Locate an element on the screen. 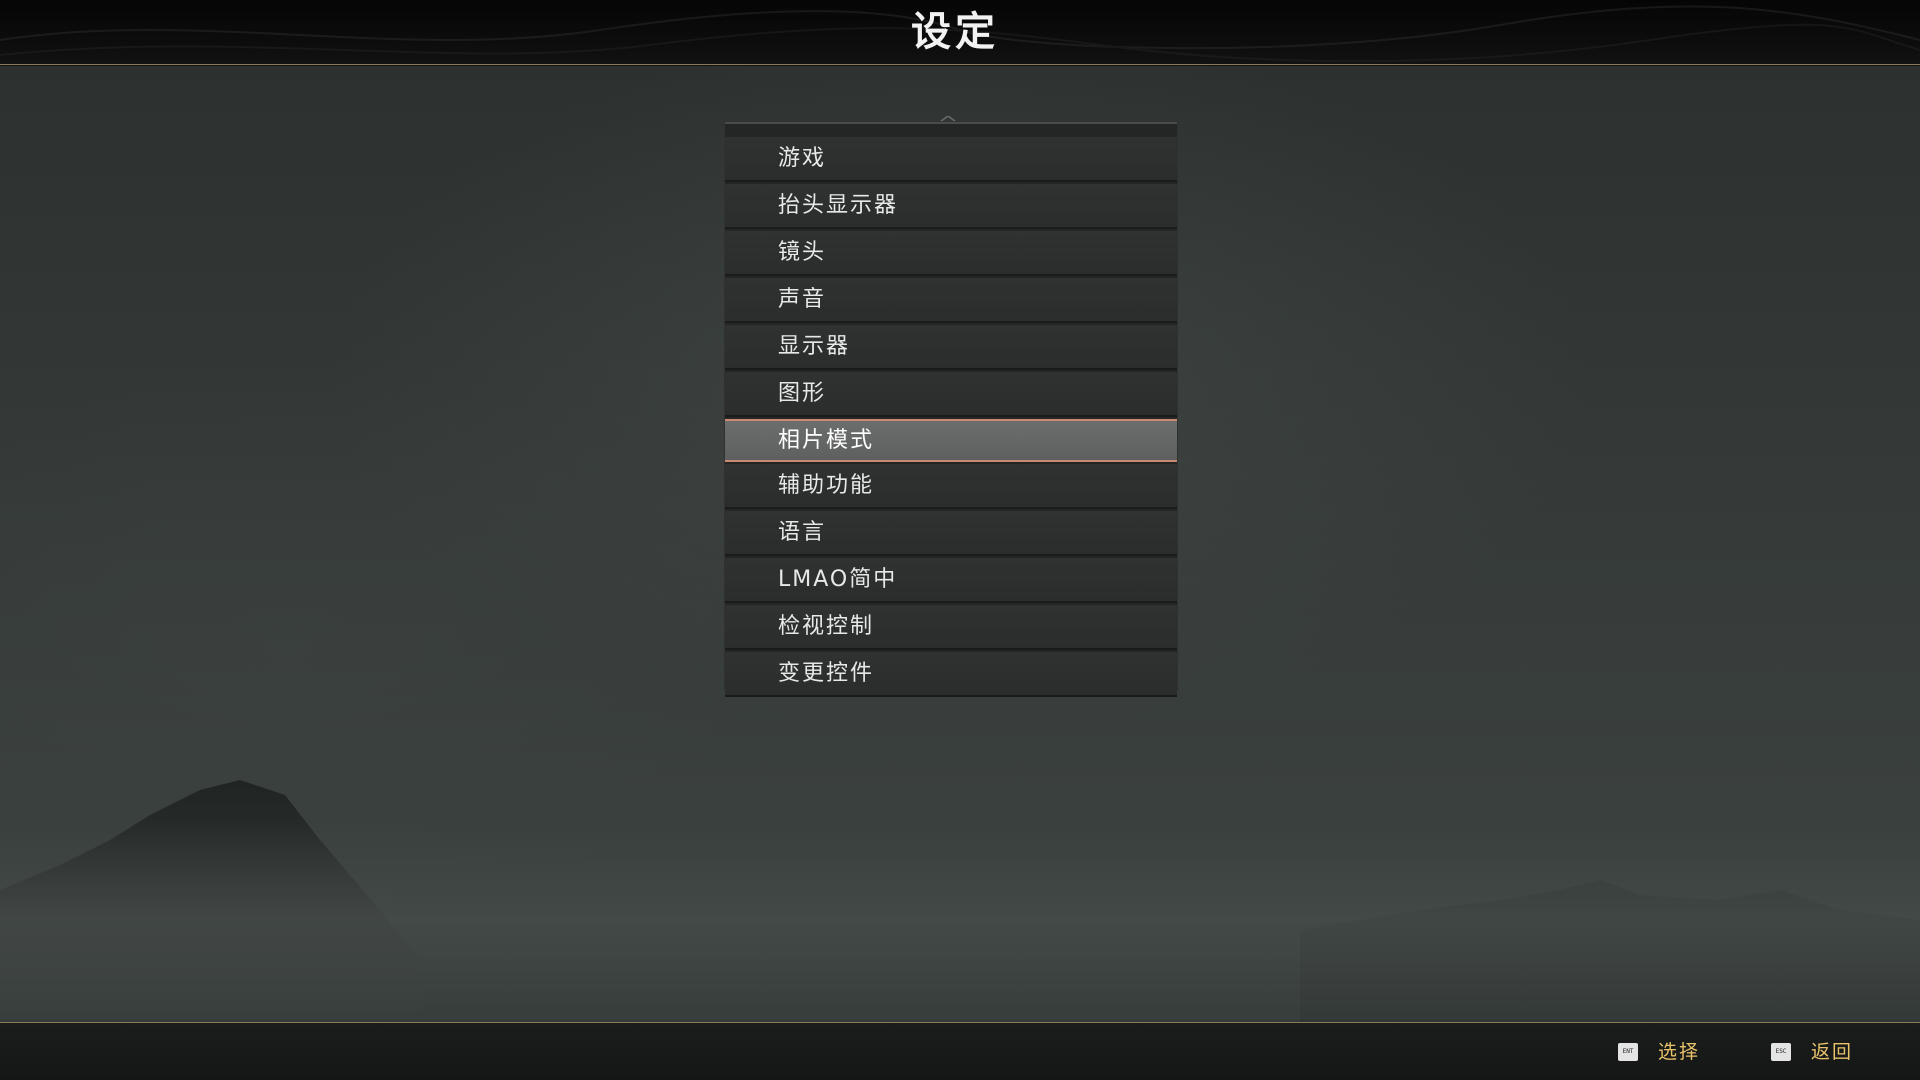 This screenshot has height=1080, width=1920. back-label: 返回 is located at coordinates (1832, 1052).